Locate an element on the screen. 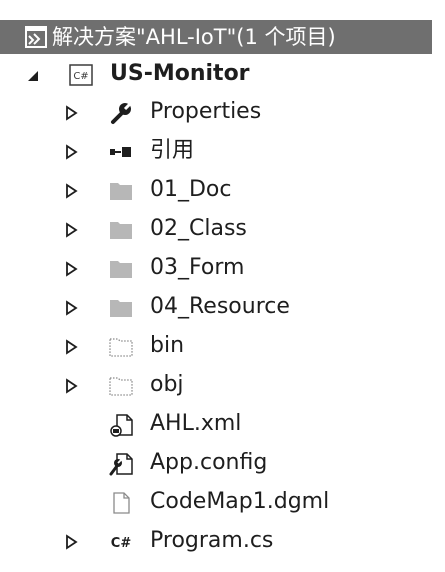 The image size is (445, 572). tree-item-file-ahl-xml: AHL.xml is located at coordinates (222, 425).